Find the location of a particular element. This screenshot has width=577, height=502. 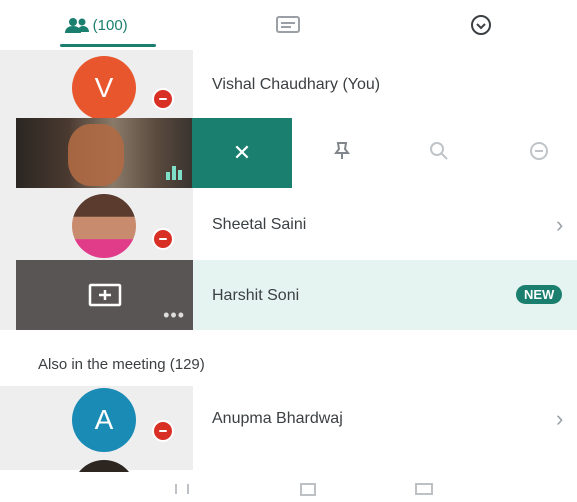

more-options-icon: ••• is located at coordinates (174, 315).